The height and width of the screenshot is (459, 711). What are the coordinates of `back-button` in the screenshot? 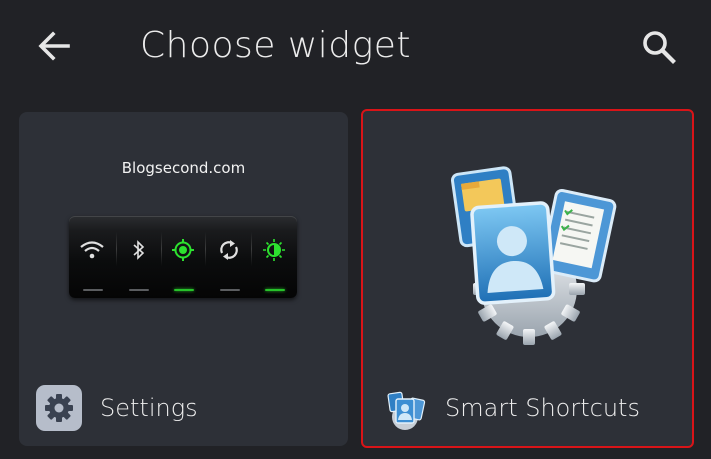 It's located at (54, 46).